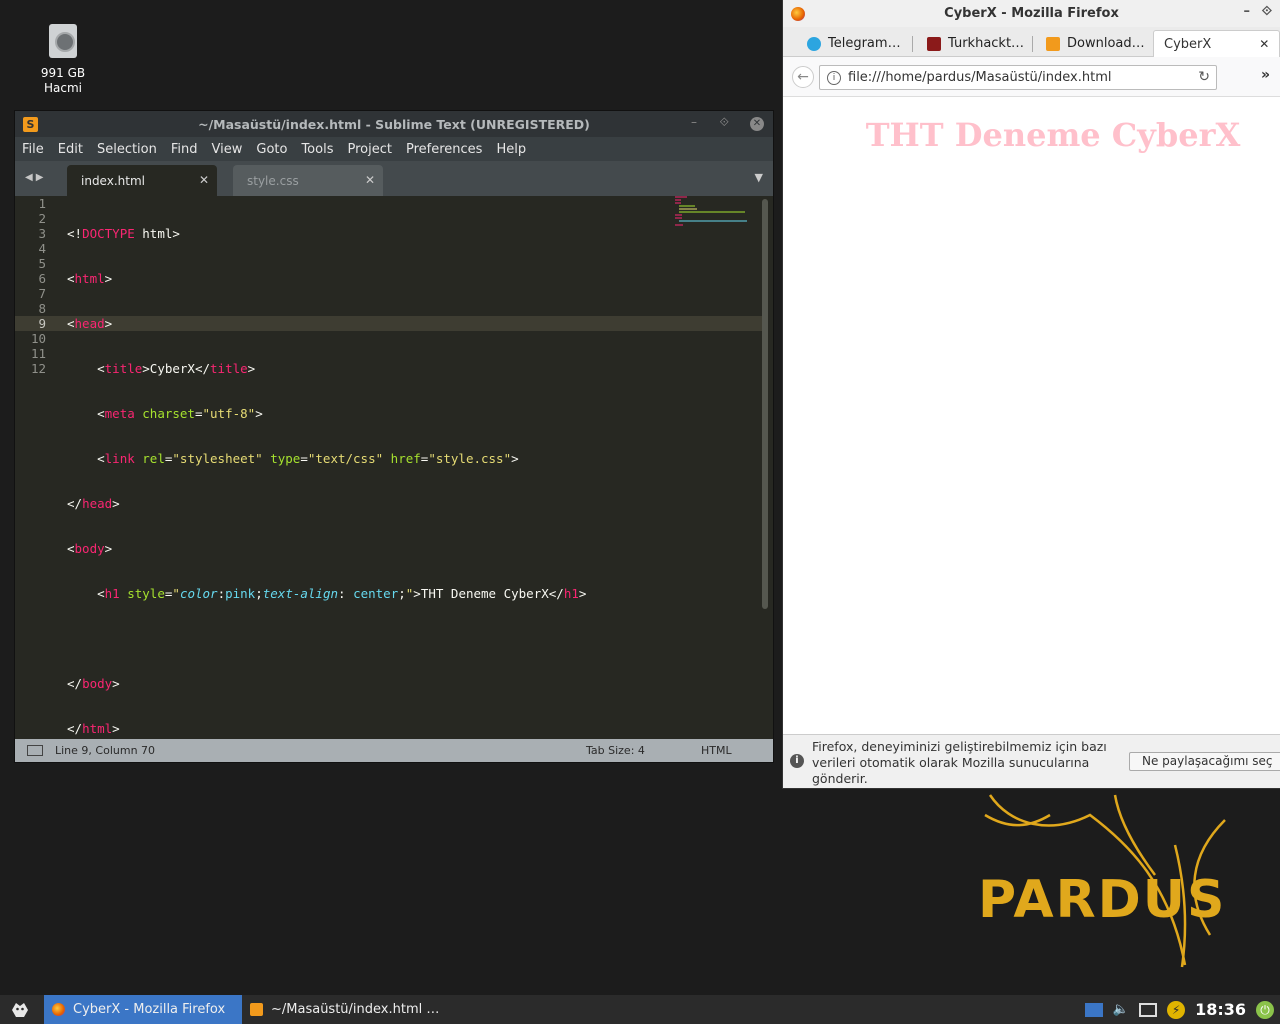 This screenshot has height=1024, width=1280. I want to click on firefox-icon, so click(58, 1009).